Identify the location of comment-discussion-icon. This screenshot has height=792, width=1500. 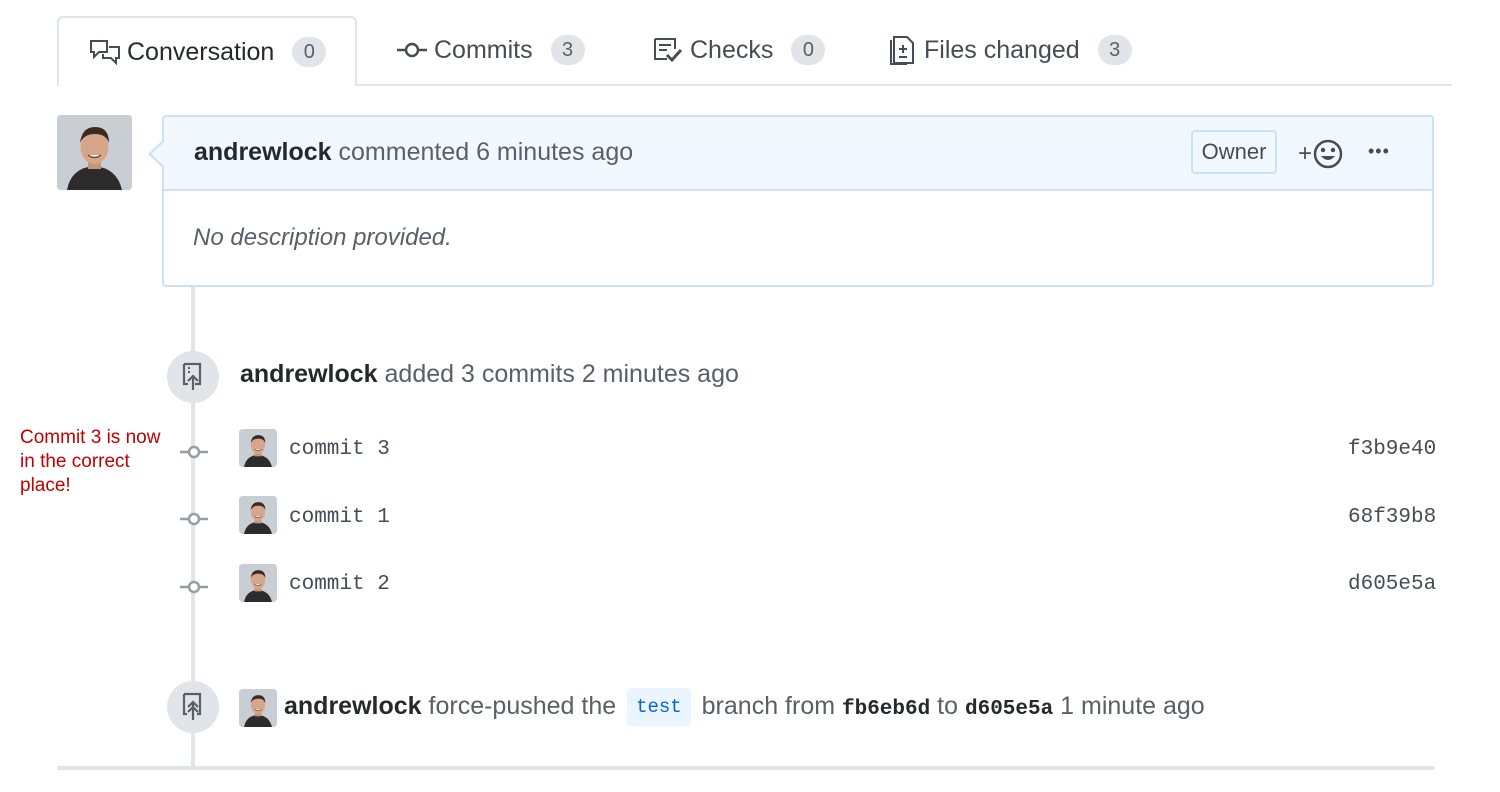
(105, 52).